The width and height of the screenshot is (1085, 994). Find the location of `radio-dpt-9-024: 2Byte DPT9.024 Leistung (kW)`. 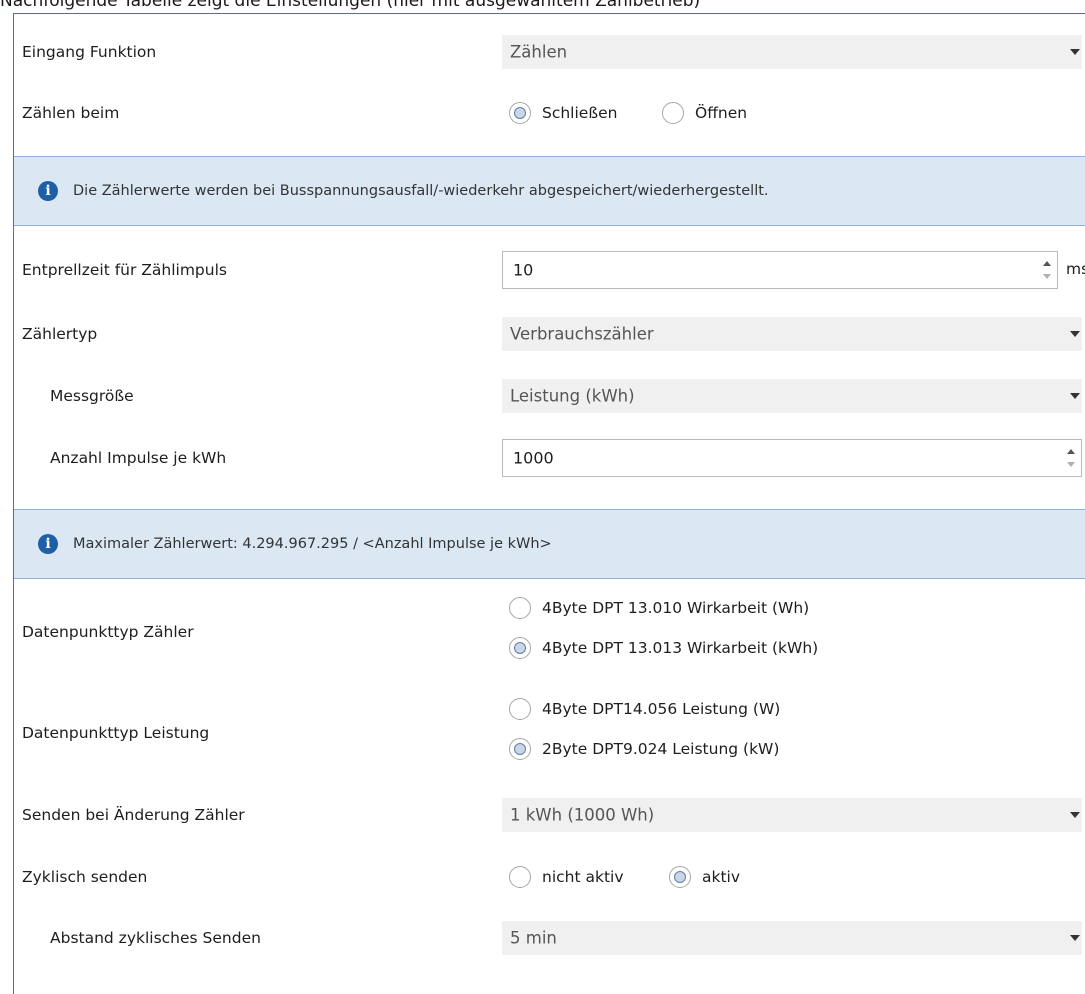

radio-dpt-9-024: 2Byte DPT9.024 Leistung (kW) is located at coordinates (644, 749).